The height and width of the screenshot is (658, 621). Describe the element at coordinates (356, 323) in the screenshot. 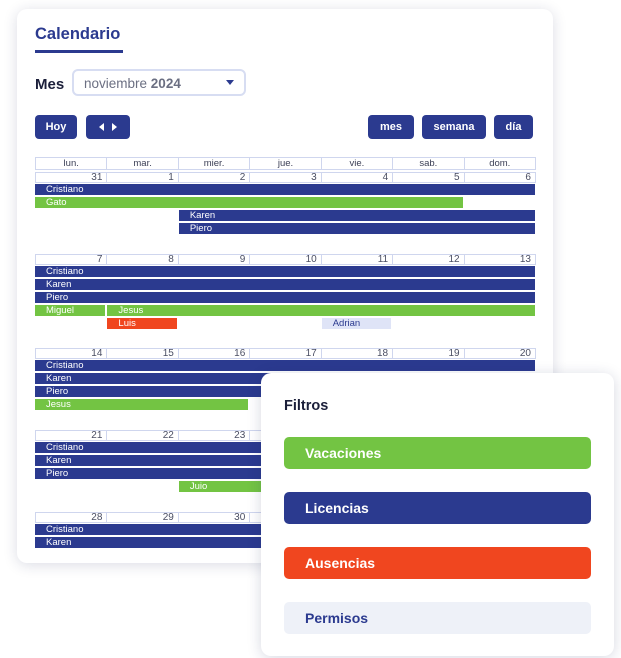

I see `event-bar: Adrian` at that location.